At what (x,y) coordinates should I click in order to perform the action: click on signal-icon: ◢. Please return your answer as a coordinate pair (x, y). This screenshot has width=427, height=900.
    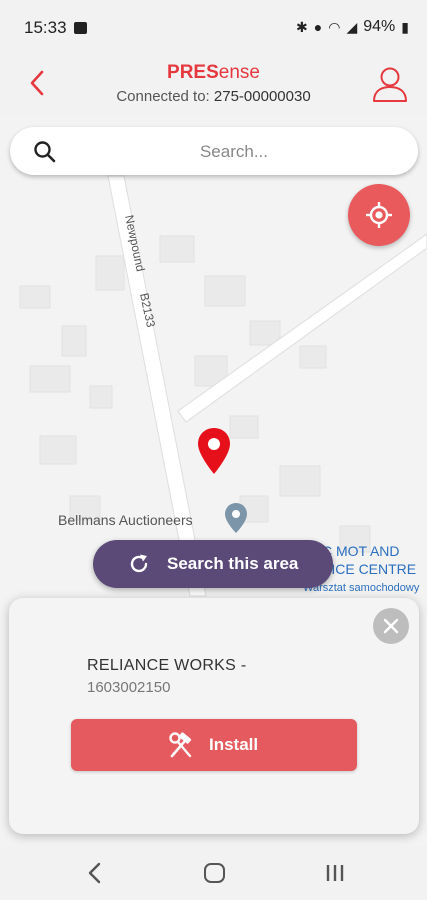
    Looking at the image, I should click on (352, 27).